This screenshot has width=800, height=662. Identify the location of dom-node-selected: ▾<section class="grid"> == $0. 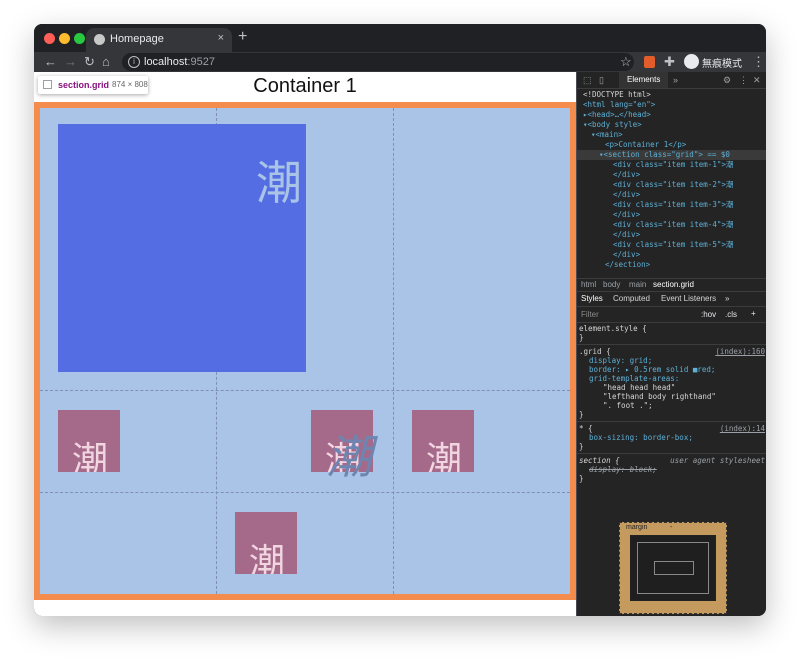
(671, 155).